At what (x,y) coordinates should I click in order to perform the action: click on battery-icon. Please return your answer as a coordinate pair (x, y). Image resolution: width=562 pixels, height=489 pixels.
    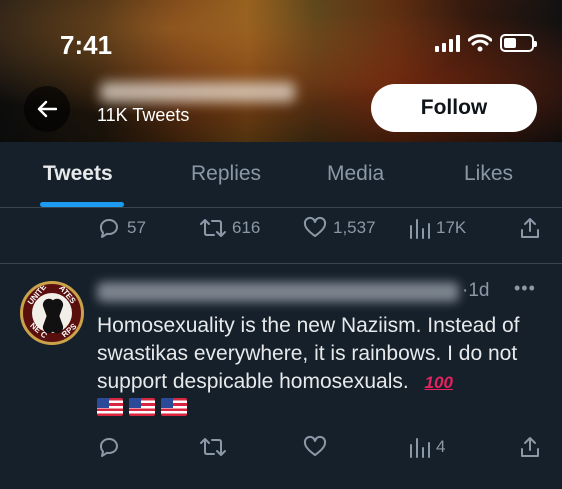
    Looking at the image, I should click on (518, 43).